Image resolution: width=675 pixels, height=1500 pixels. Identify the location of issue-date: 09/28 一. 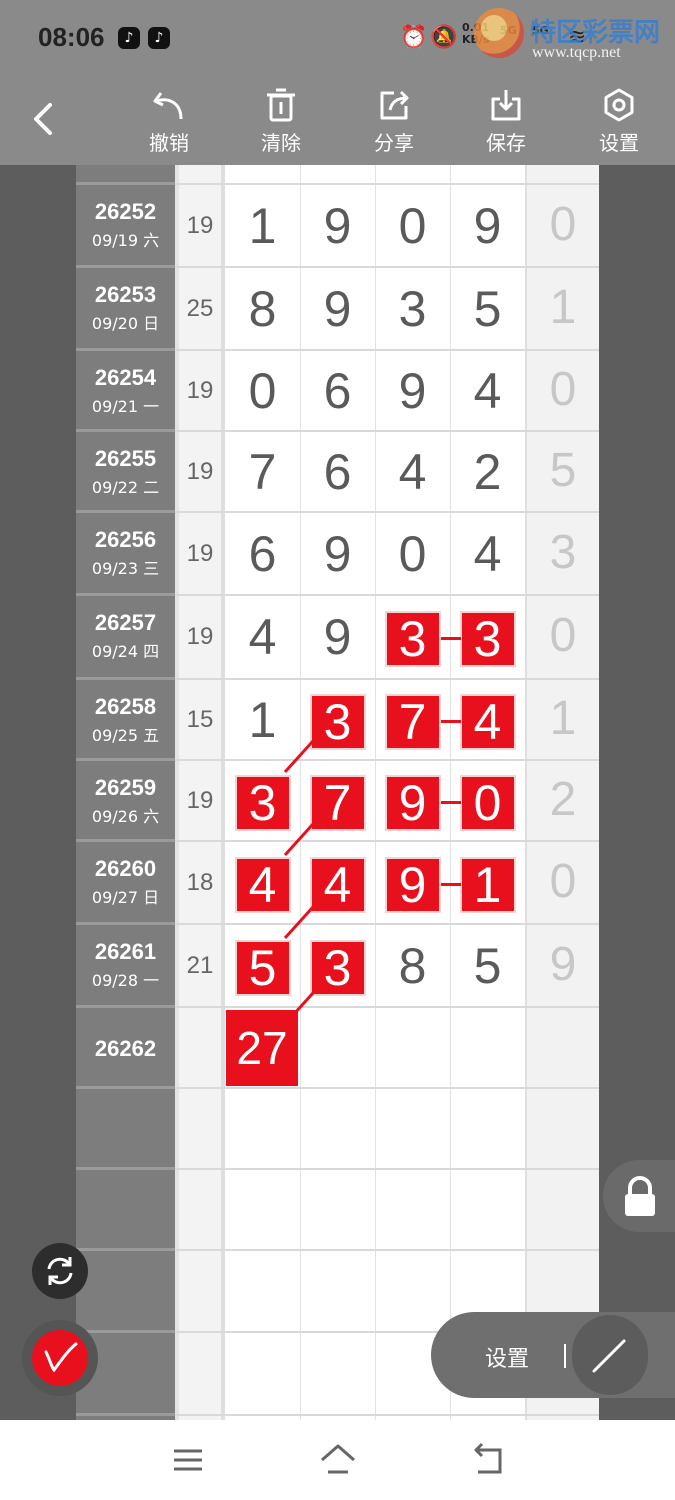
(125, 980).